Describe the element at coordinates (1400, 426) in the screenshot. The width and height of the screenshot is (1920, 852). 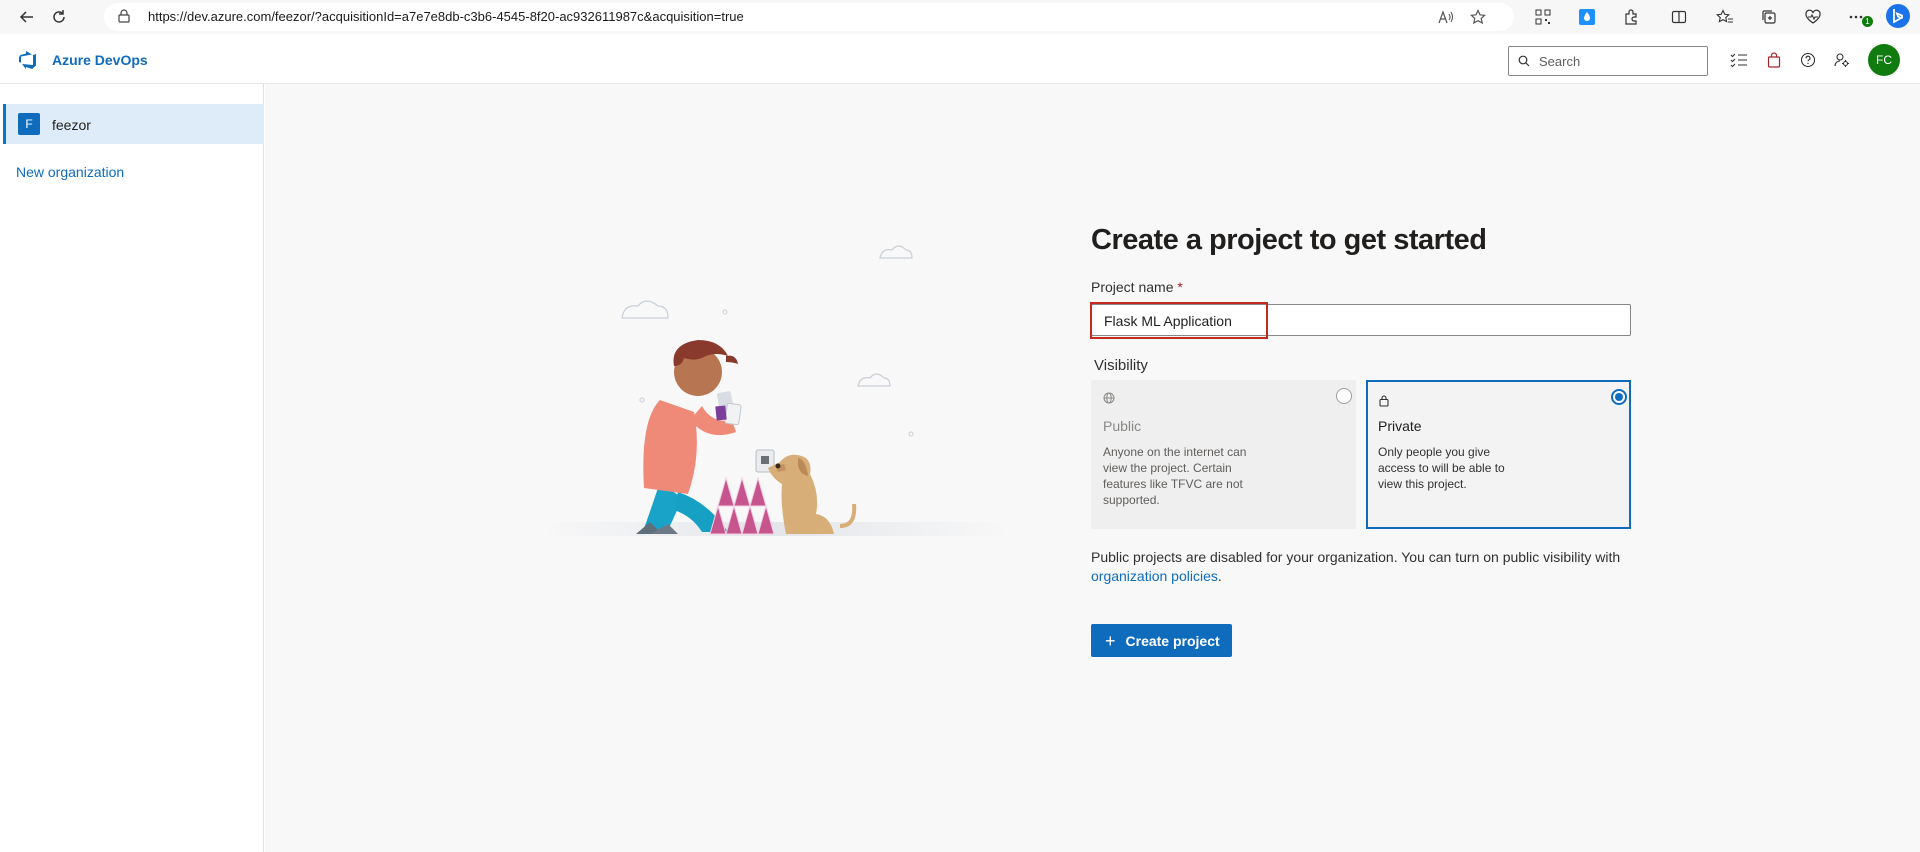
I see `private-title: Private` at that location.